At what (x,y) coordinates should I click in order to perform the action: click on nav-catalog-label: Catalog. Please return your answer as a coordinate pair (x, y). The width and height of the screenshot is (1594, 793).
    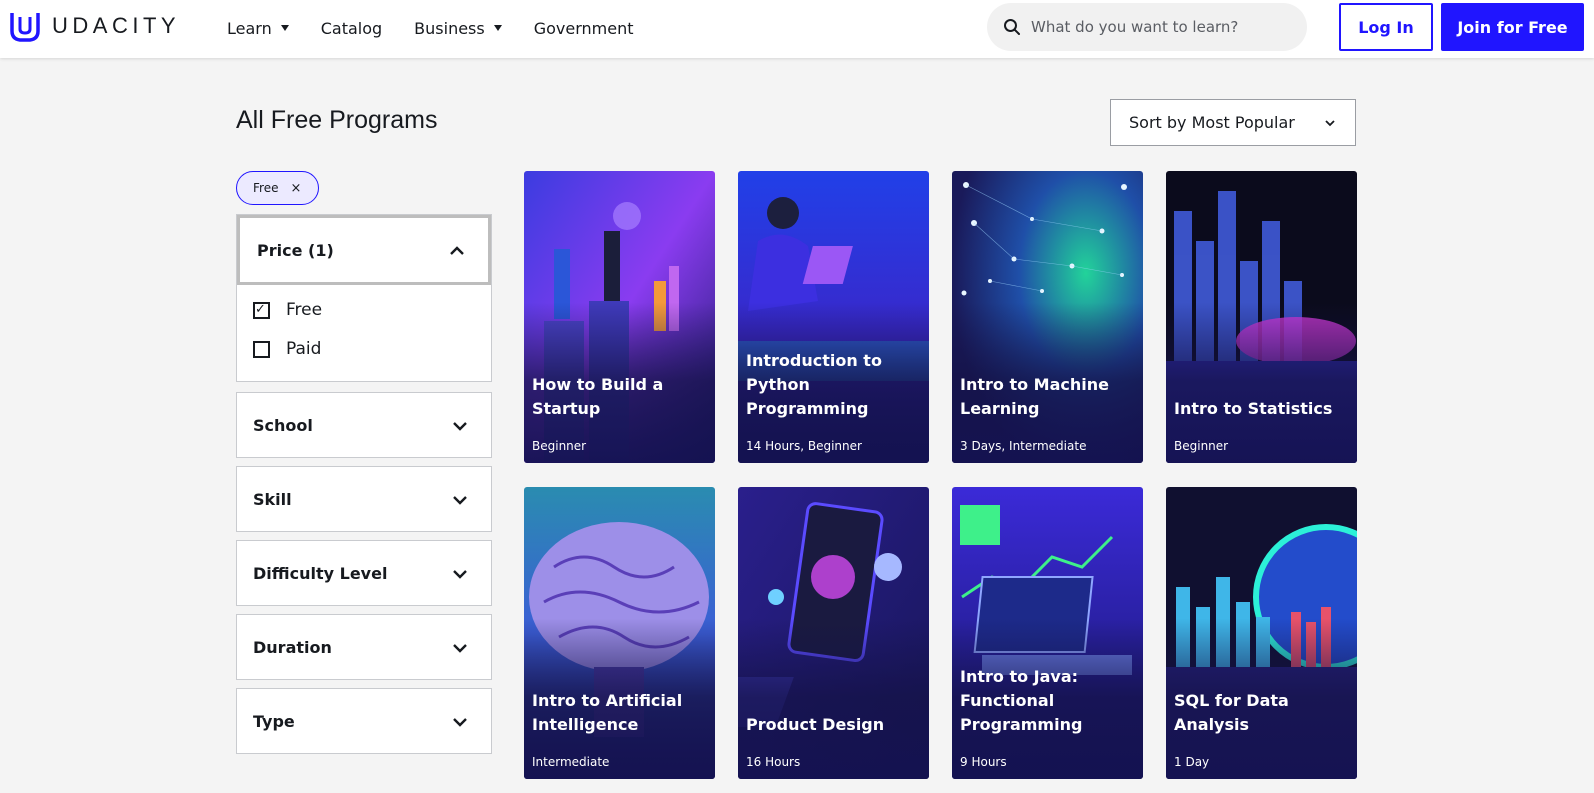
    Looking at the image, I should click on (351, 28).